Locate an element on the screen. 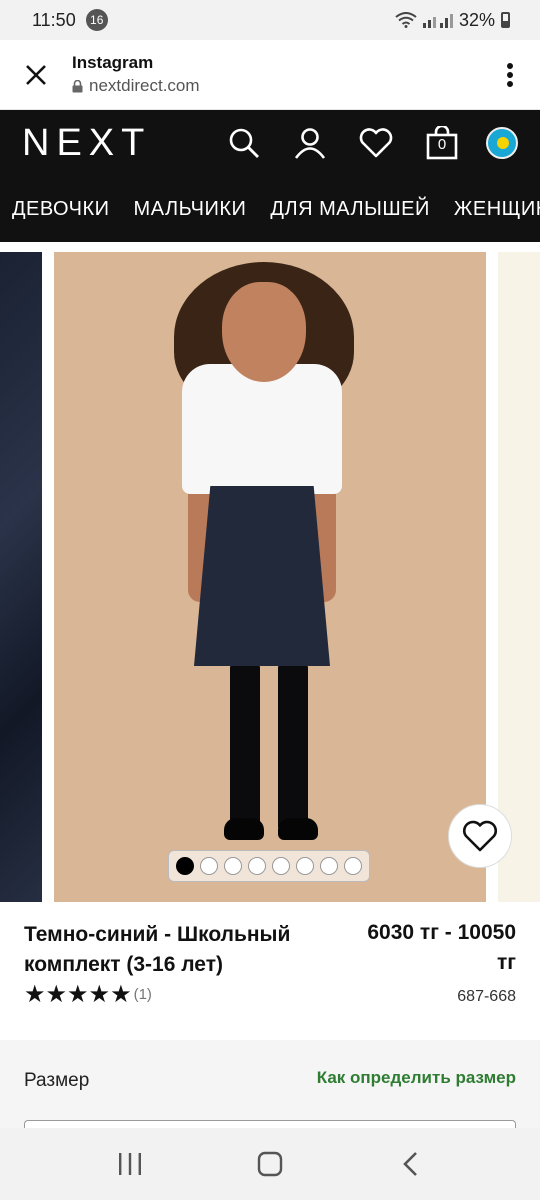 Image resolution: width=540 pixels, height=1200 pixels. favourites-button is located at coordinates (376, 143).